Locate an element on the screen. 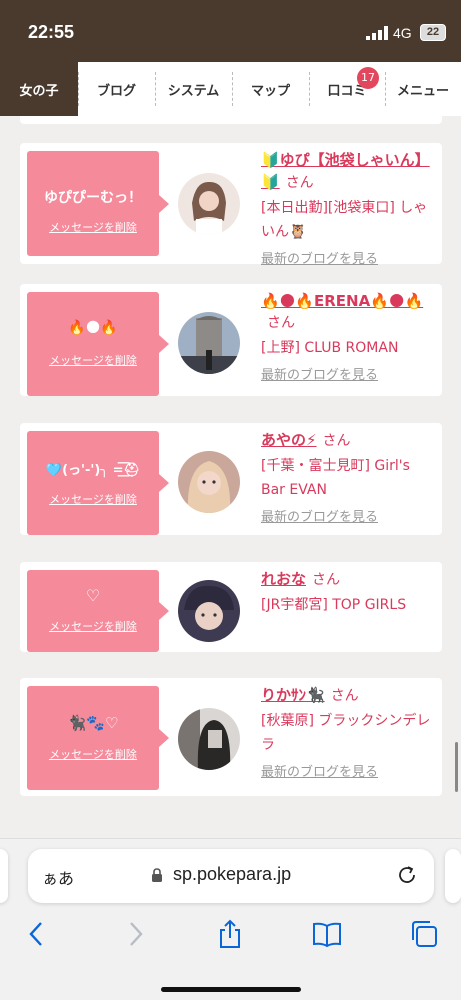 The image size is (461, 1000). tabs-icon is located at coordinates (424, 934).